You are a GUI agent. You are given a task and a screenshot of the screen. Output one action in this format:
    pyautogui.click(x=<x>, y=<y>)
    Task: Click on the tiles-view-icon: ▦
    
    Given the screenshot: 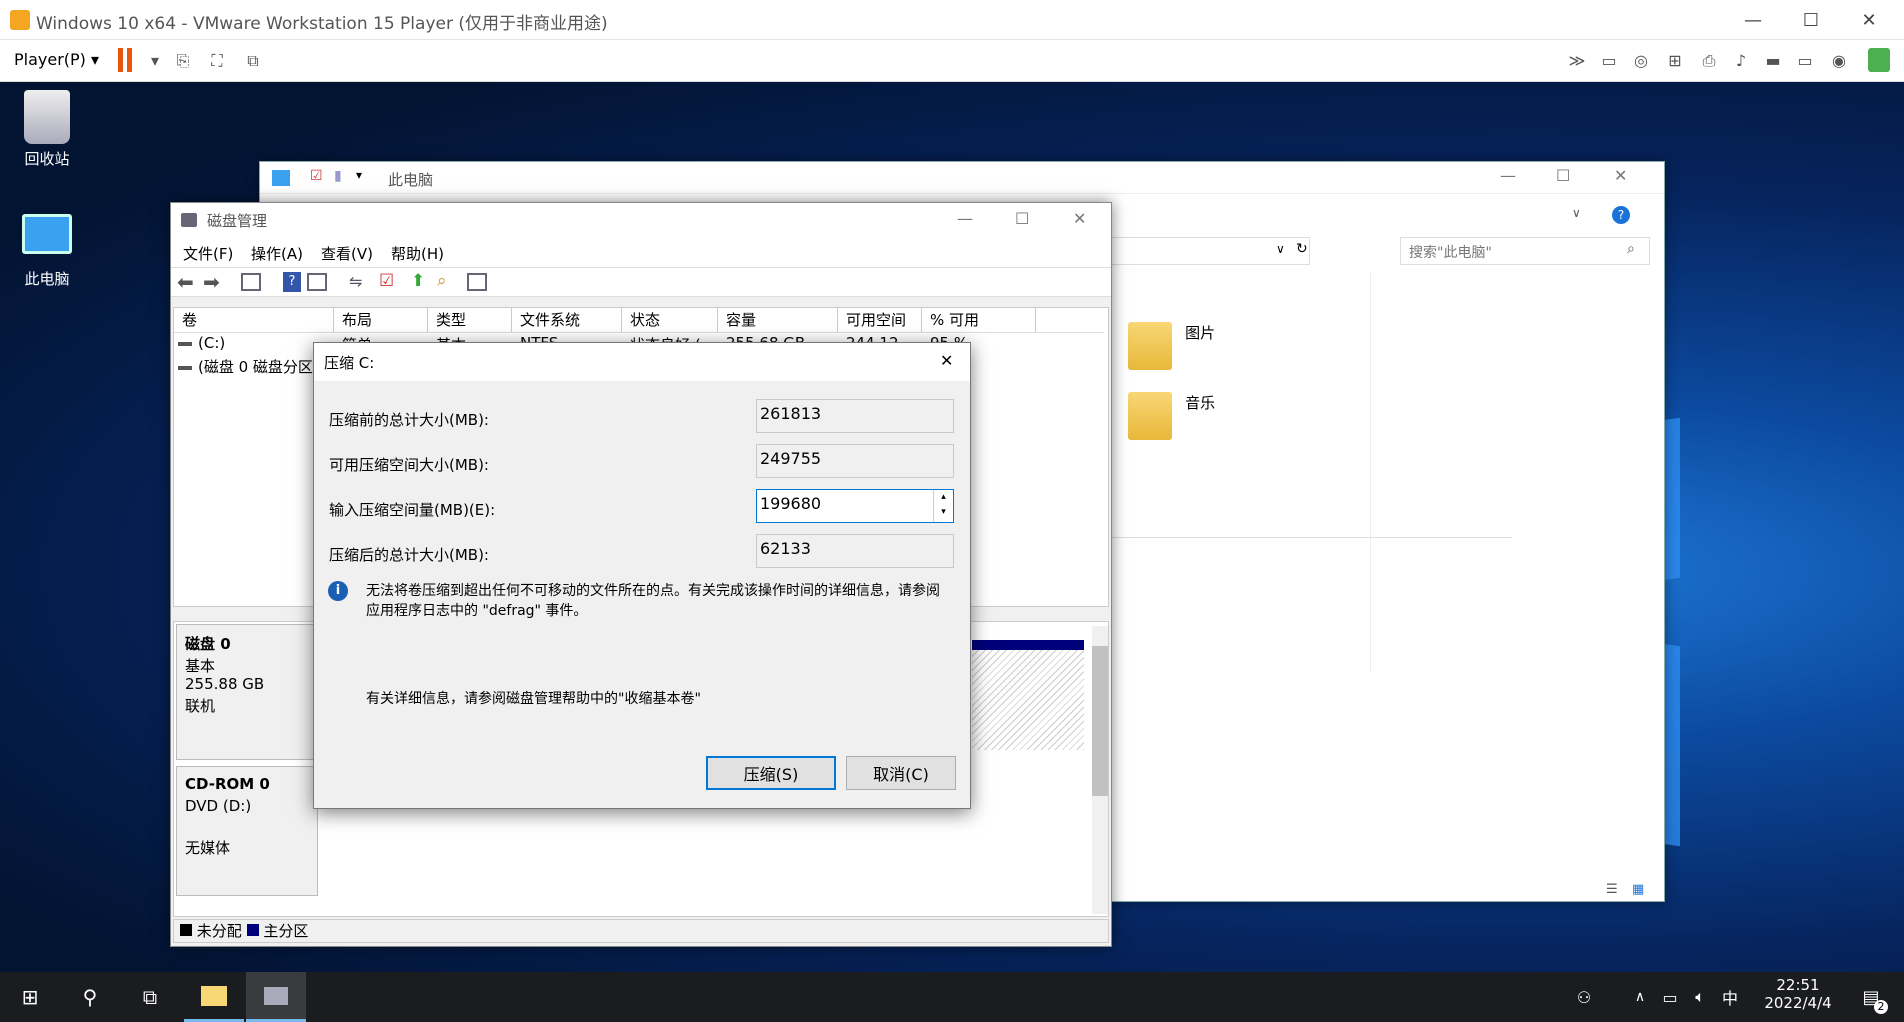 What is the action you would take?
    pyautogui.click(x=1638, y=889)
    